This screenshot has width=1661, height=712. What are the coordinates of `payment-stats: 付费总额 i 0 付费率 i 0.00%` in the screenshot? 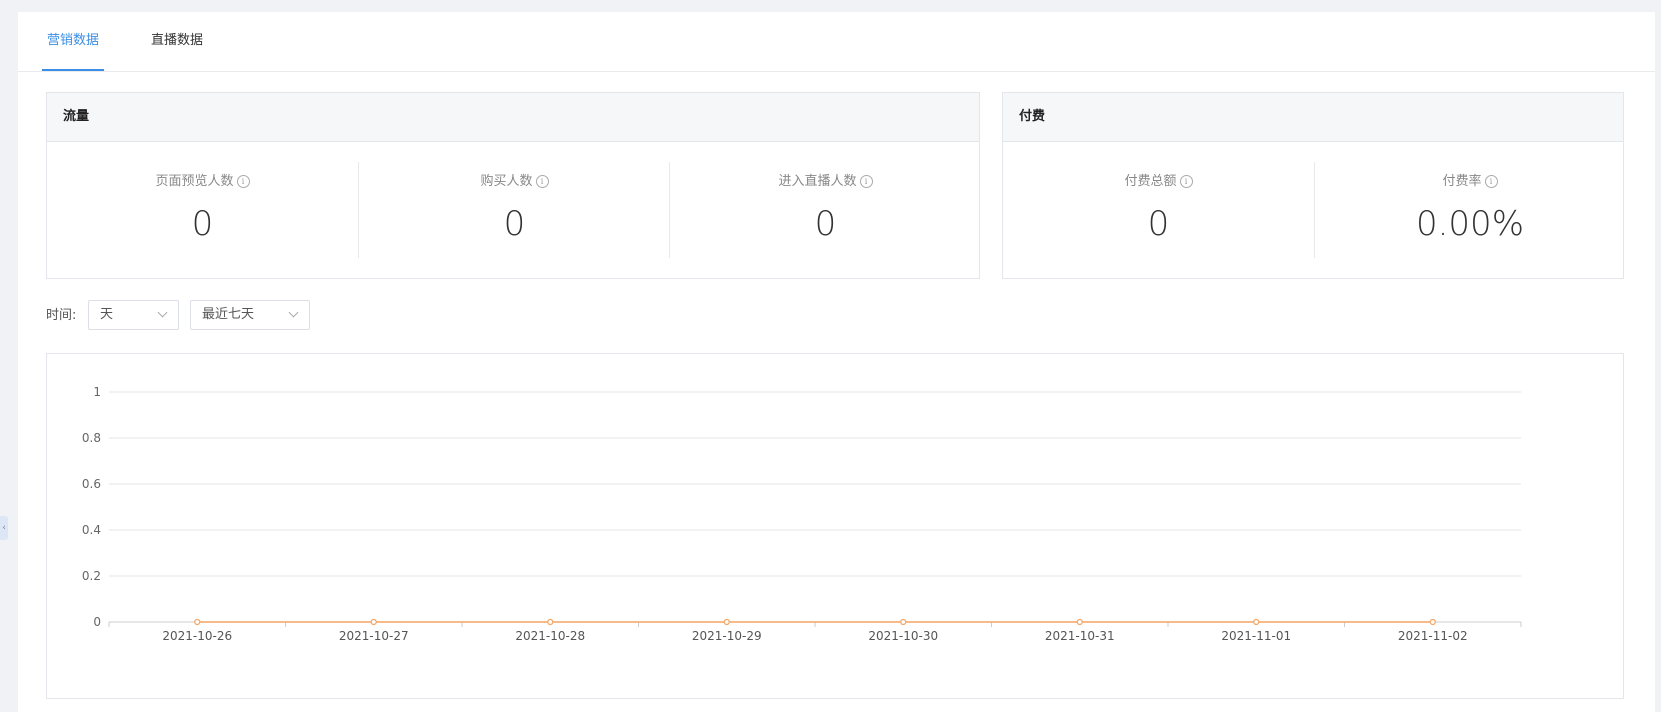 It's located at (1313, 211).